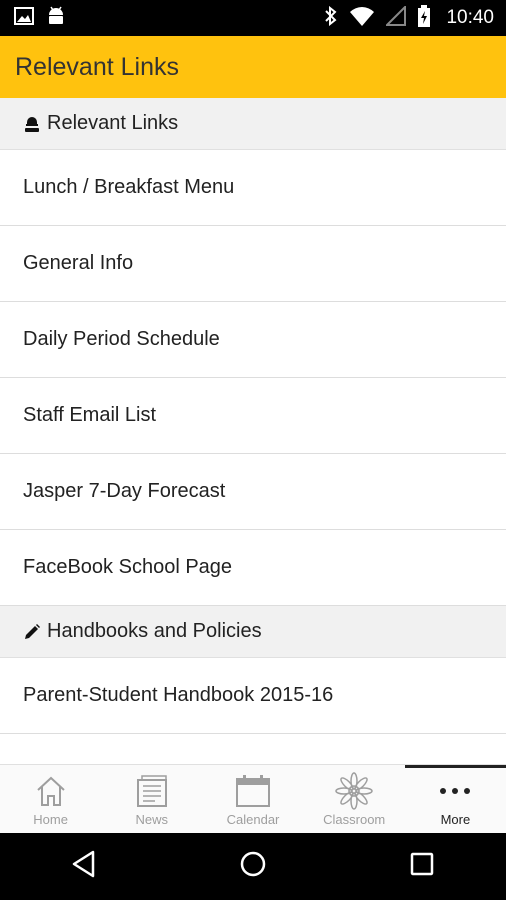 The image size is (506, 900). What do you see at coordinates (253, 188) in the screenshot?
I see `list-item-lunch-menu: Lunch / Breakfast Menu` at bounding box center [253, 188].